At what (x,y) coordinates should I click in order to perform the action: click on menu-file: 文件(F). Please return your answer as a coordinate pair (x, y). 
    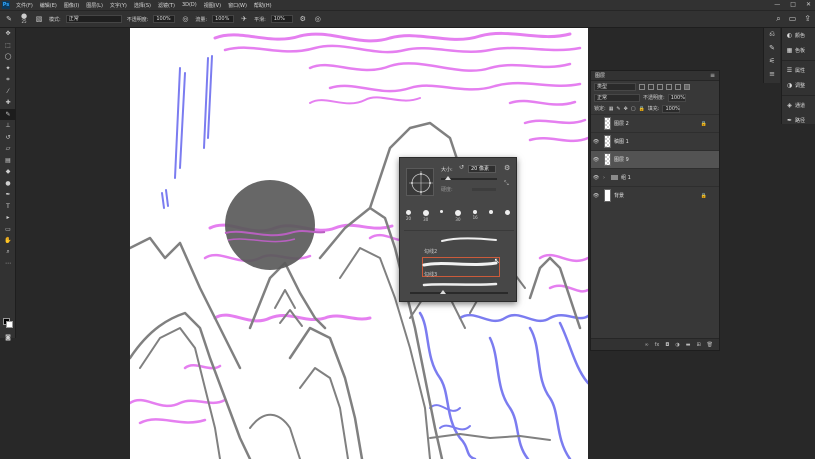
    Looking at the image, I should click on (24, 5).